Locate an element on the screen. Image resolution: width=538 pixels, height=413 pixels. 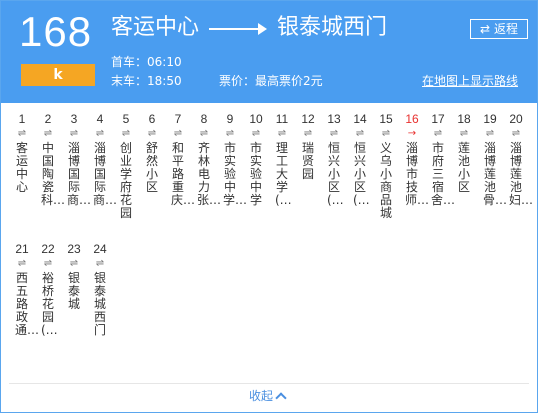
stop-number: 1 is located at coordinates (22, 119).